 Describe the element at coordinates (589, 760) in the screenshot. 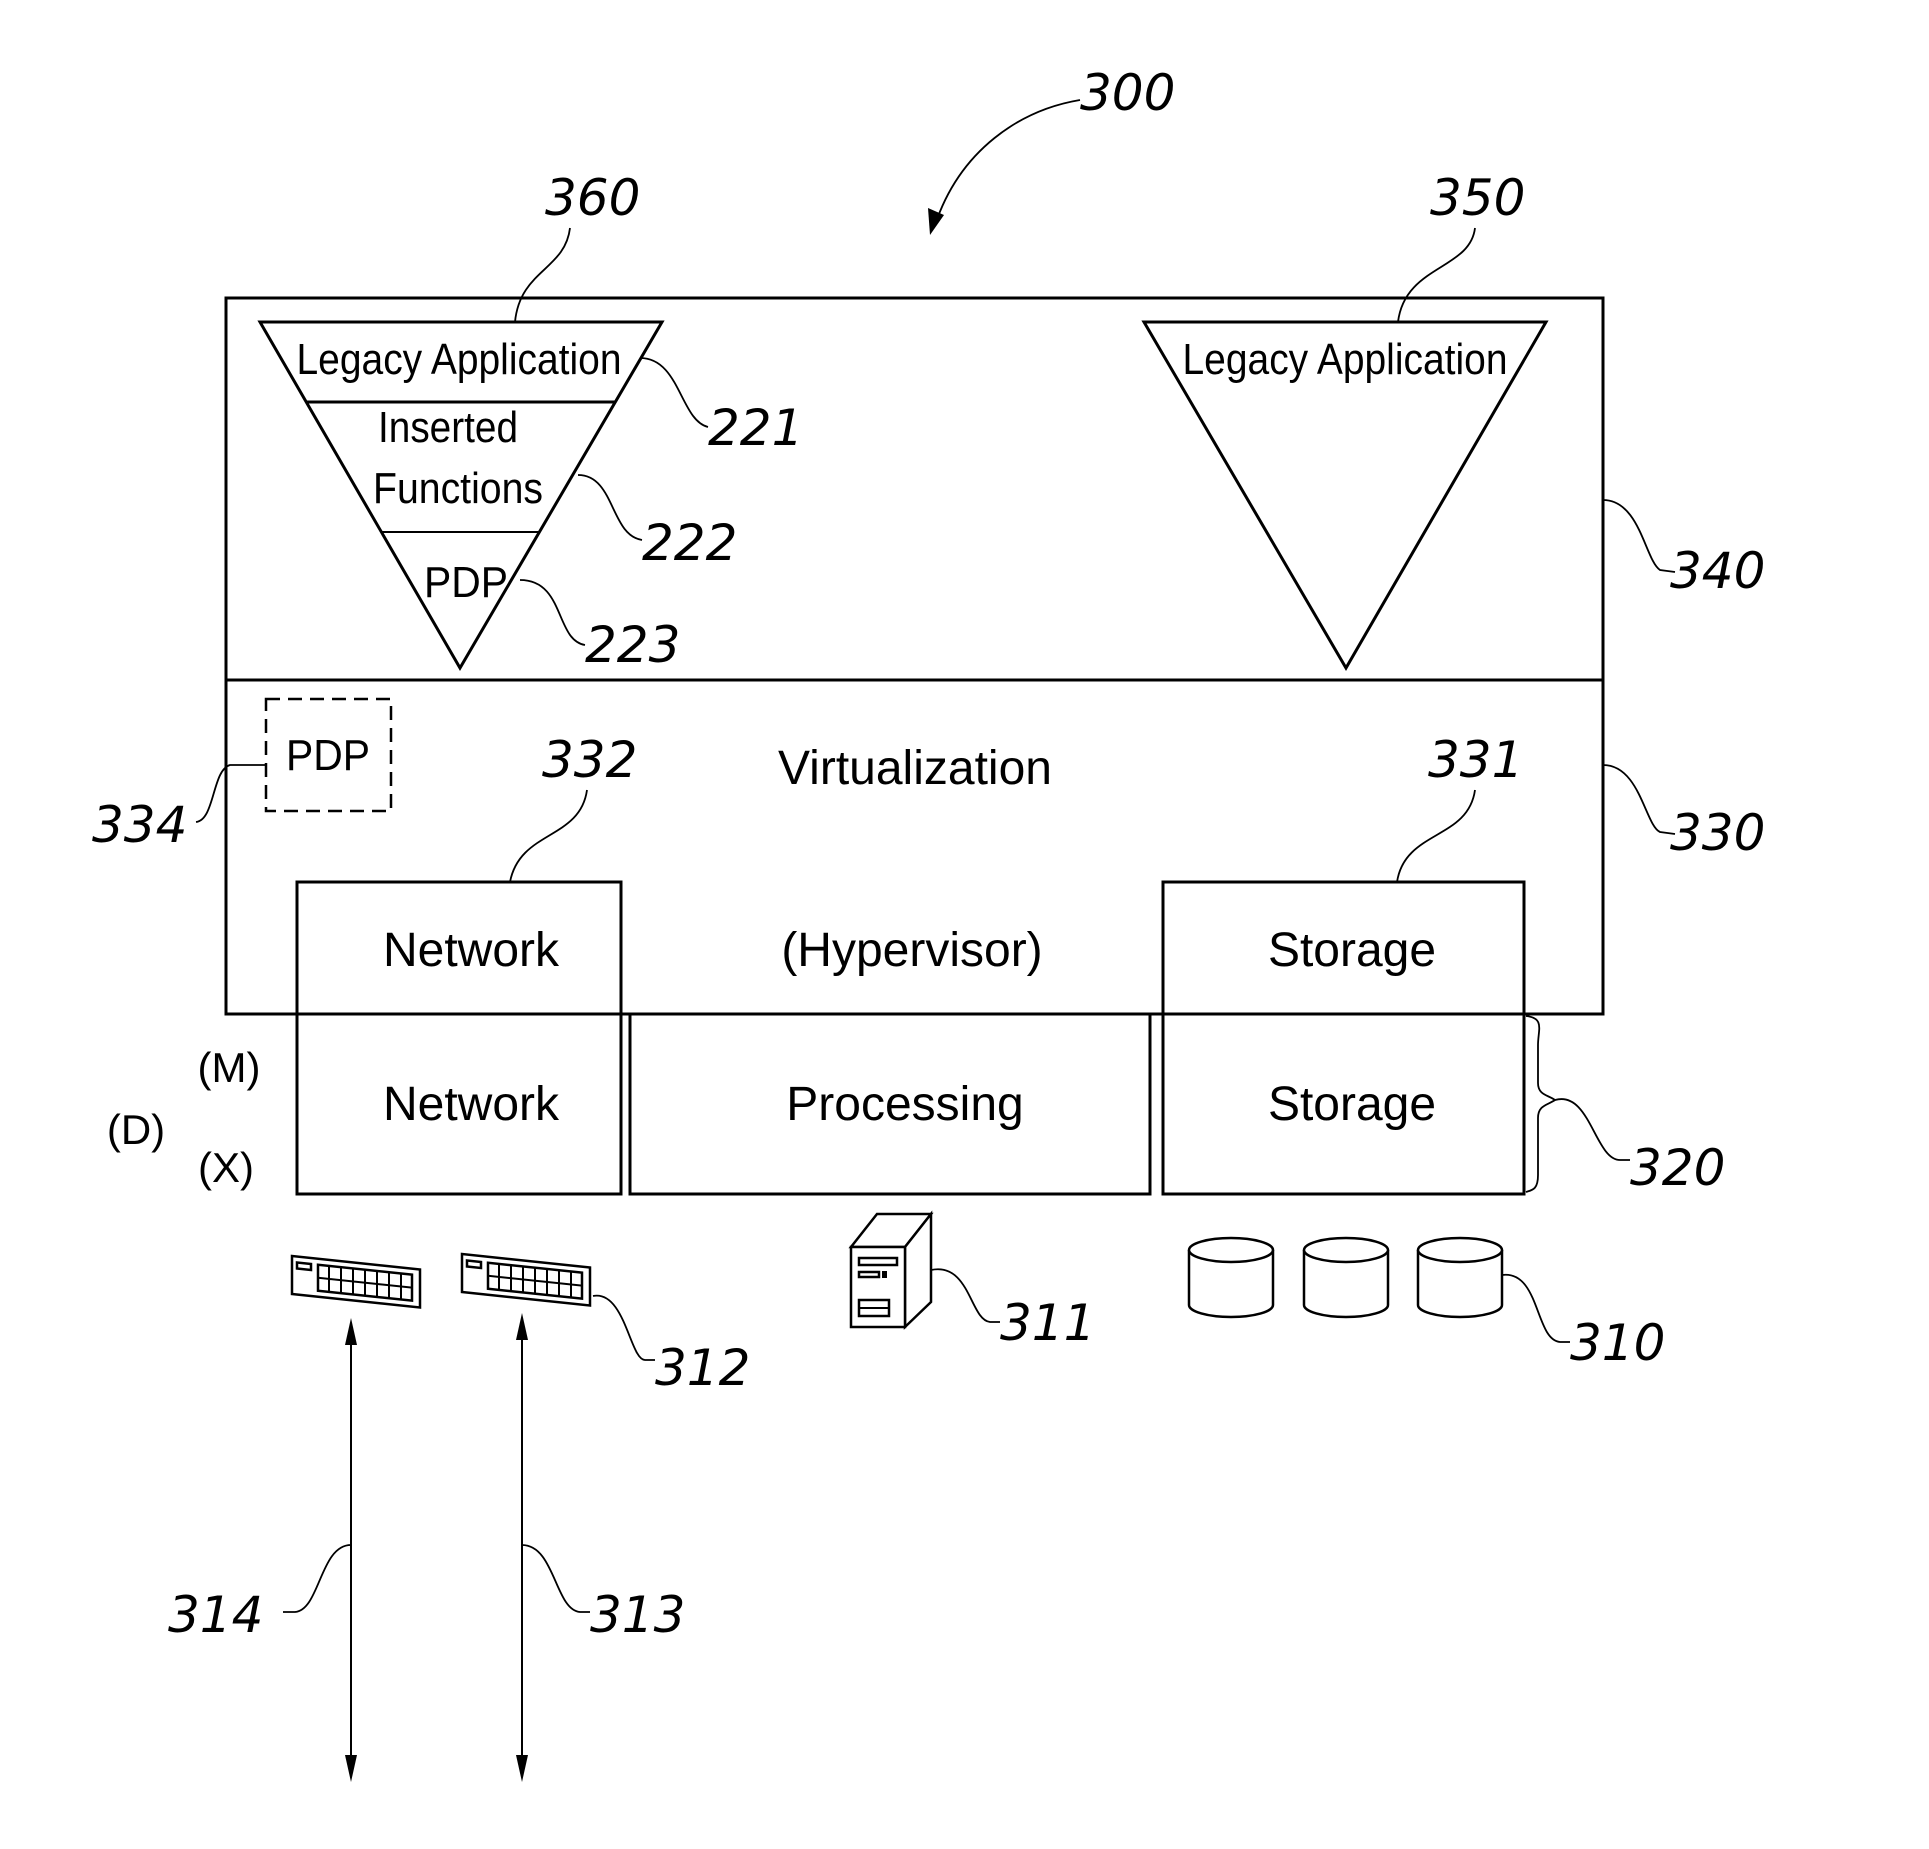

I see `ref-332: 332` at that location.